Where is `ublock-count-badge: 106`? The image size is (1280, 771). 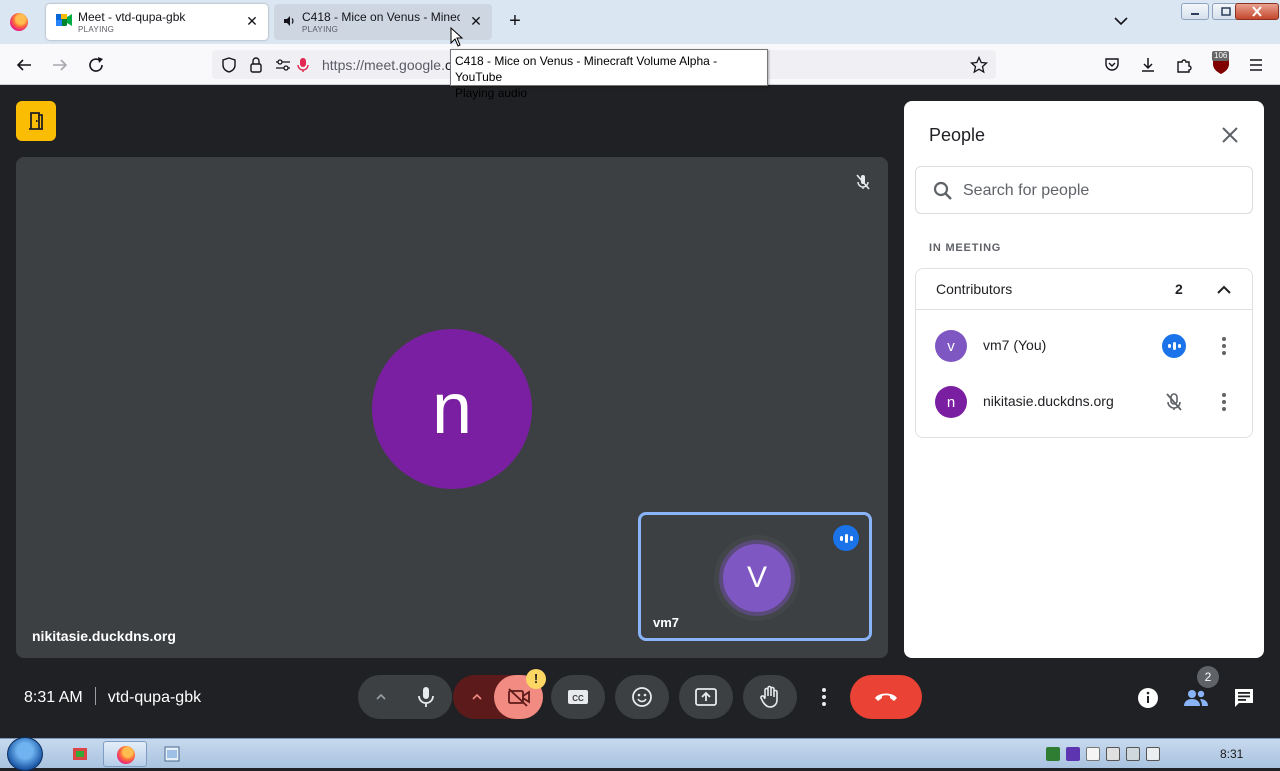
ublock-count-badge: 106 is located at coordinates (1221, 56).